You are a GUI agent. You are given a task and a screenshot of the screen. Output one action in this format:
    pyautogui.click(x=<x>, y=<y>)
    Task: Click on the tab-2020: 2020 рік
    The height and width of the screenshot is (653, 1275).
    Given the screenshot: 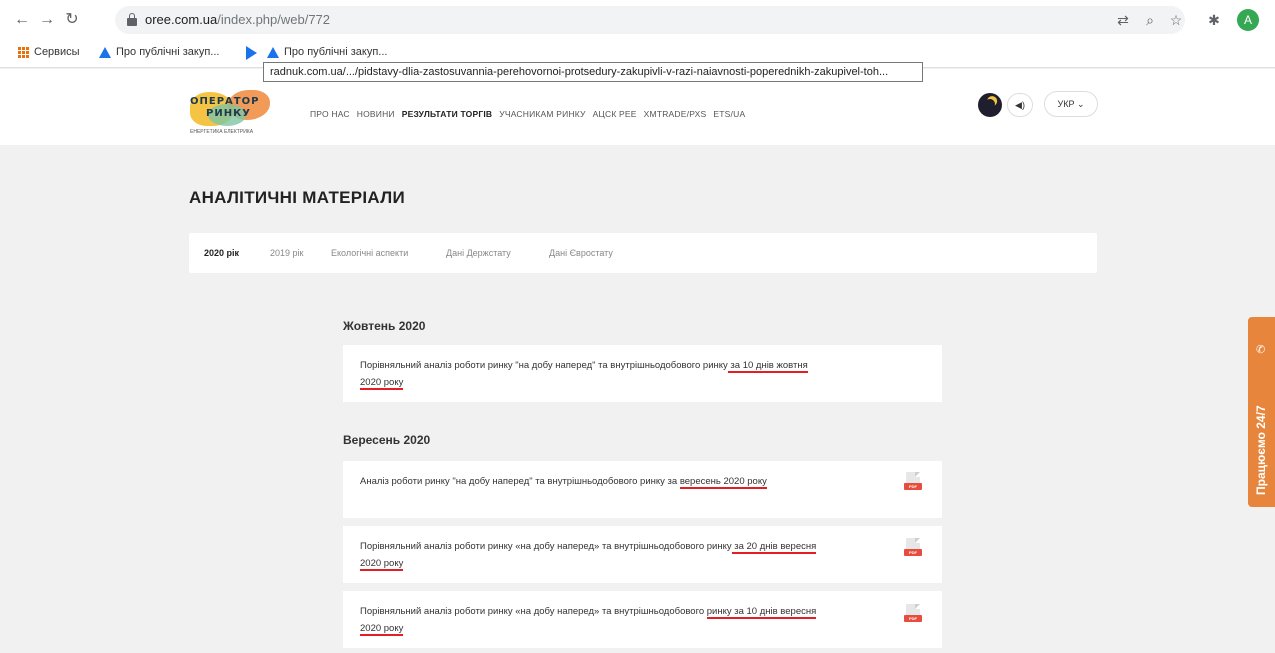 What is the action you would take?
    pyautogui.click(x=221, y=253)
    